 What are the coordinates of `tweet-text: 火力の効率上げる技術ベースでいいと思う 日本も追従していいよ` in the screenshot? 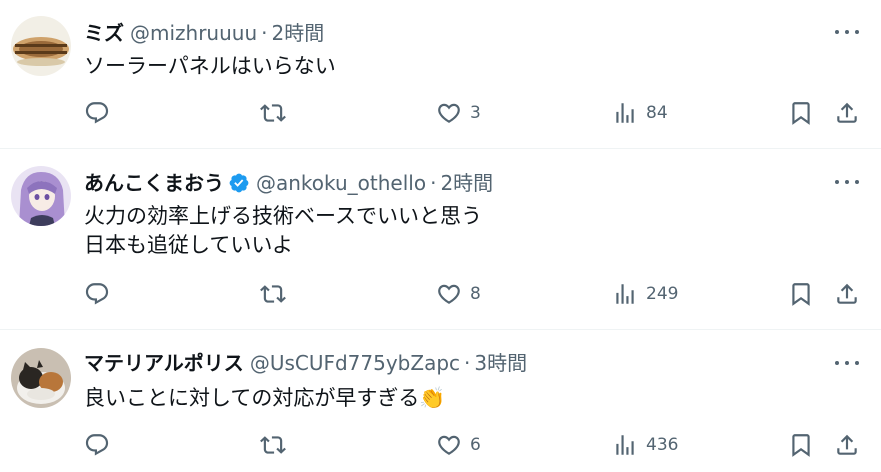 It's located at (283, 231).